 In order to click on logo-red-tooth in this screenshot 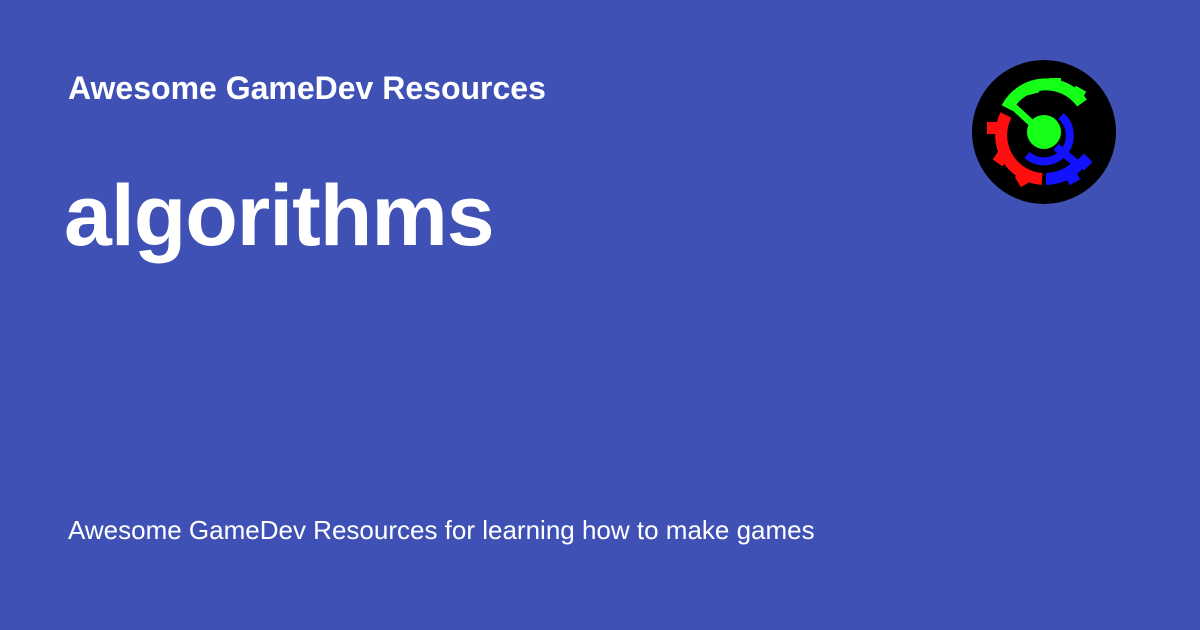, I will do `click(993, 128)`.